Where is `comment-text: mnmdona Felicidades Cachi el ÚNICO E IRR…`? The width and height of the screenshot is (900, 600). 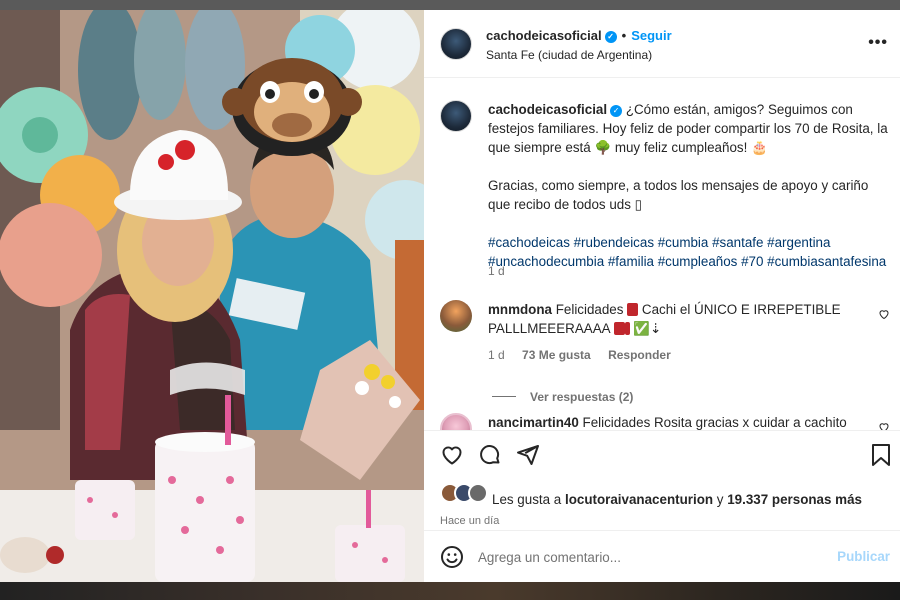
comment-text: mnmdona Felicidades Cachi el ÚNICO E IRR… is located at coordinates (678, 319).